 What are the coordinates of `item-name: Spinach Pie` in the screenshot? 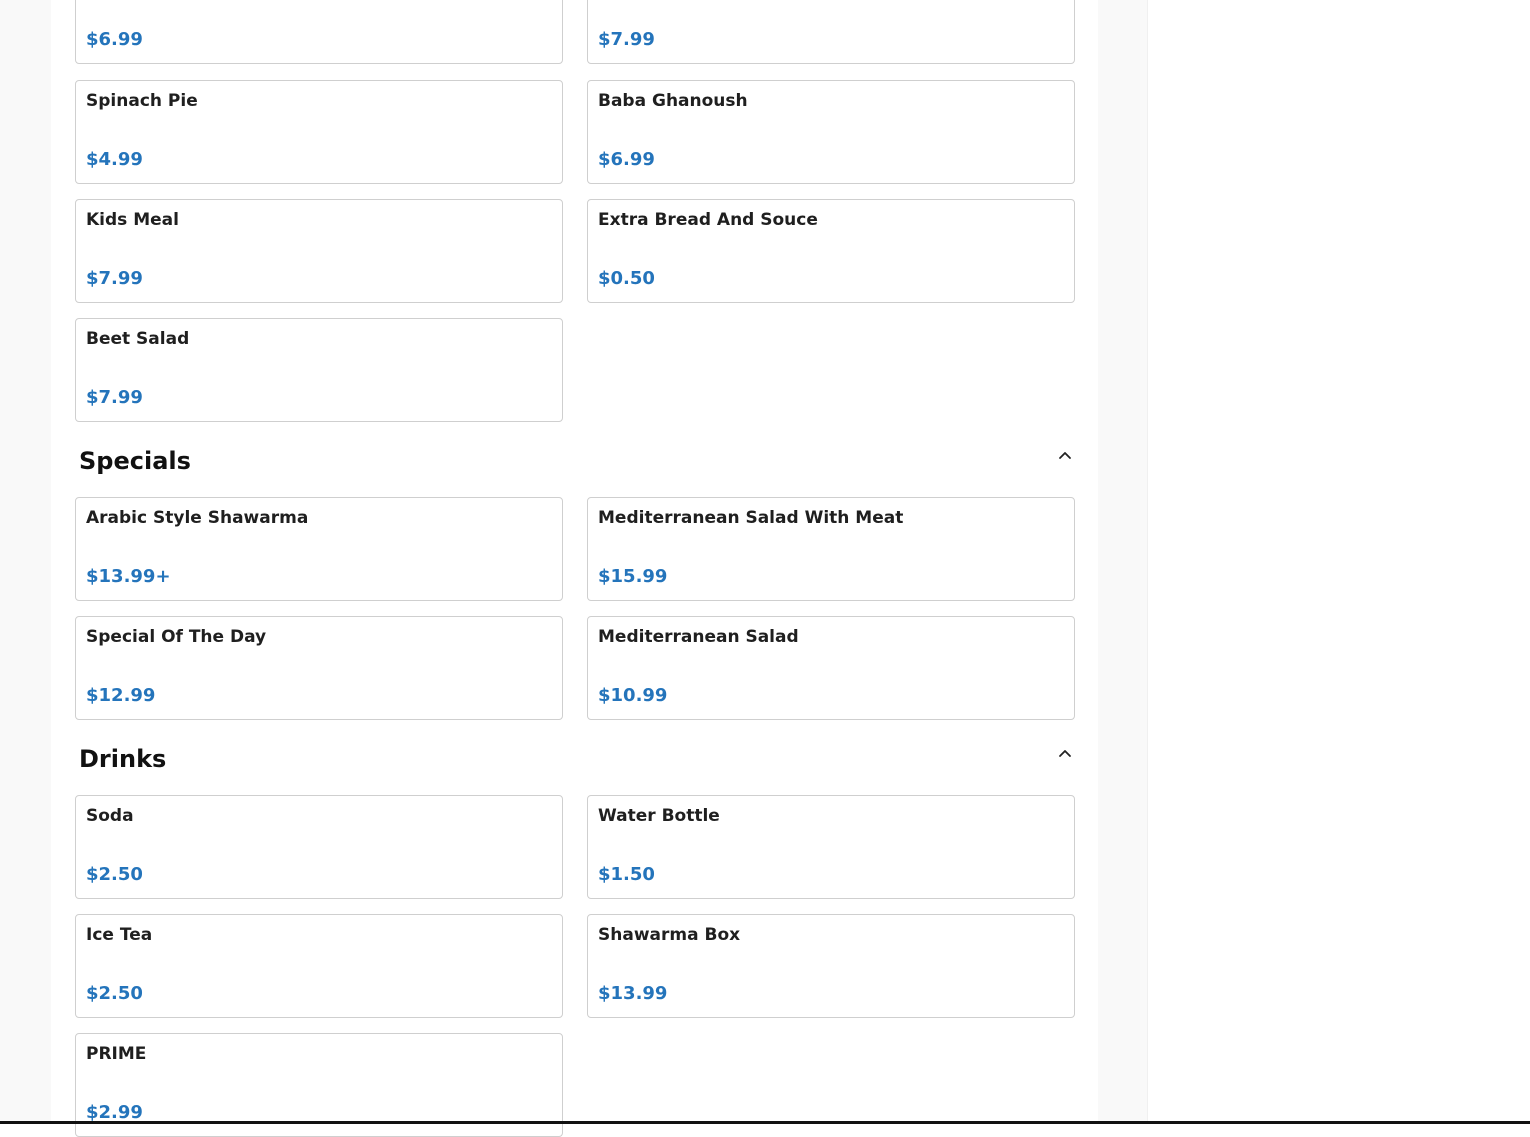 It's located at (142, 101).